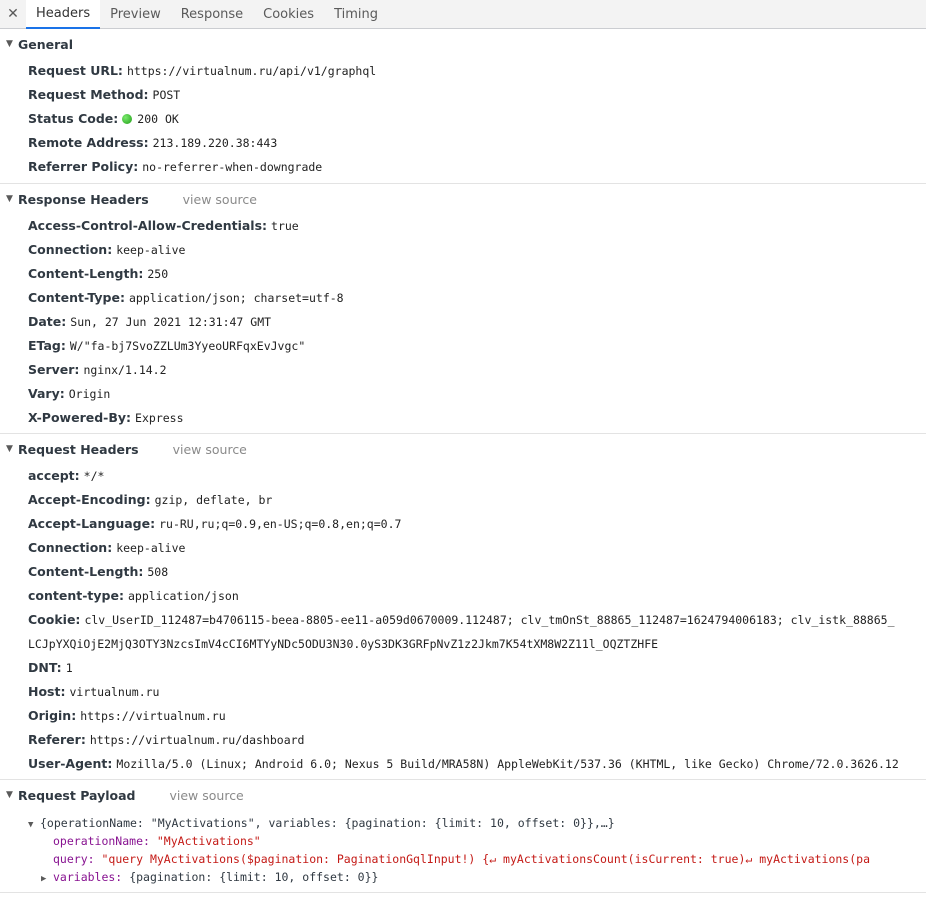 Image resolution: width=926 pixels, height=906 pixels. I want to click on header-value: 1, so click(69, 668).